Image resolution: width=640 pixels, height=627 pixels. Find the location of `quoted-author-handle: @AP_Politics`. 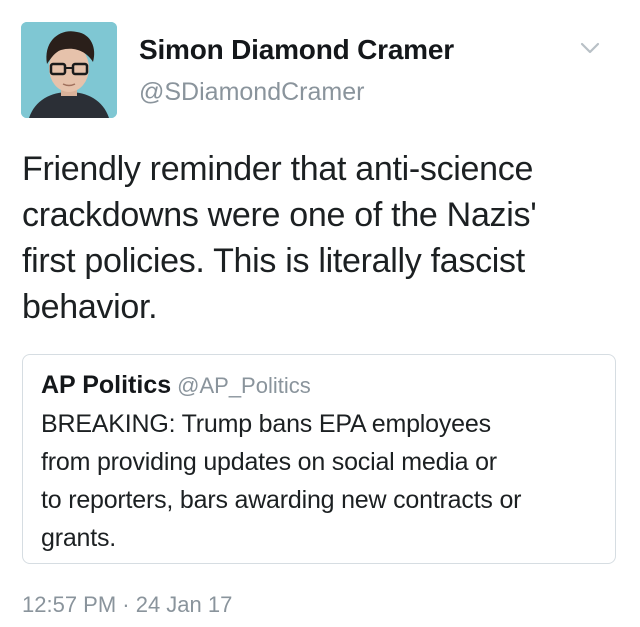

quoted-author-handle: @AP_Politics is located at coordinates (244, 385).